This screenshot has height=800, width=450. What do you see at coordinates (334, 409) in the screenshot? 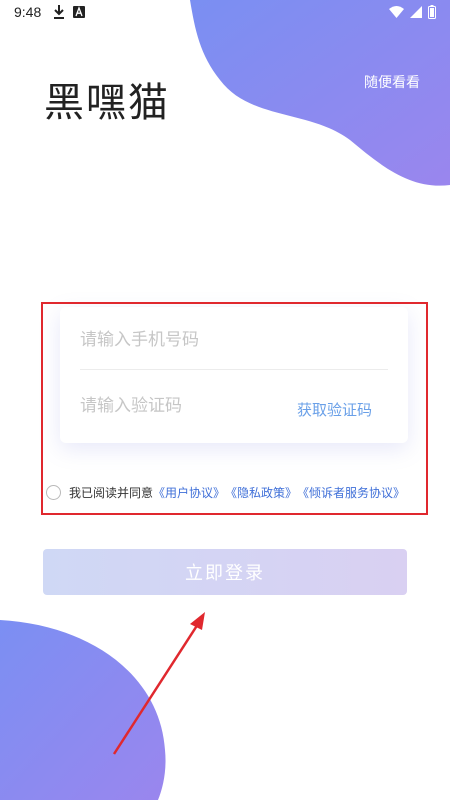
I see `get-code-button: 获取验证码` at bounding box center [334, 409].